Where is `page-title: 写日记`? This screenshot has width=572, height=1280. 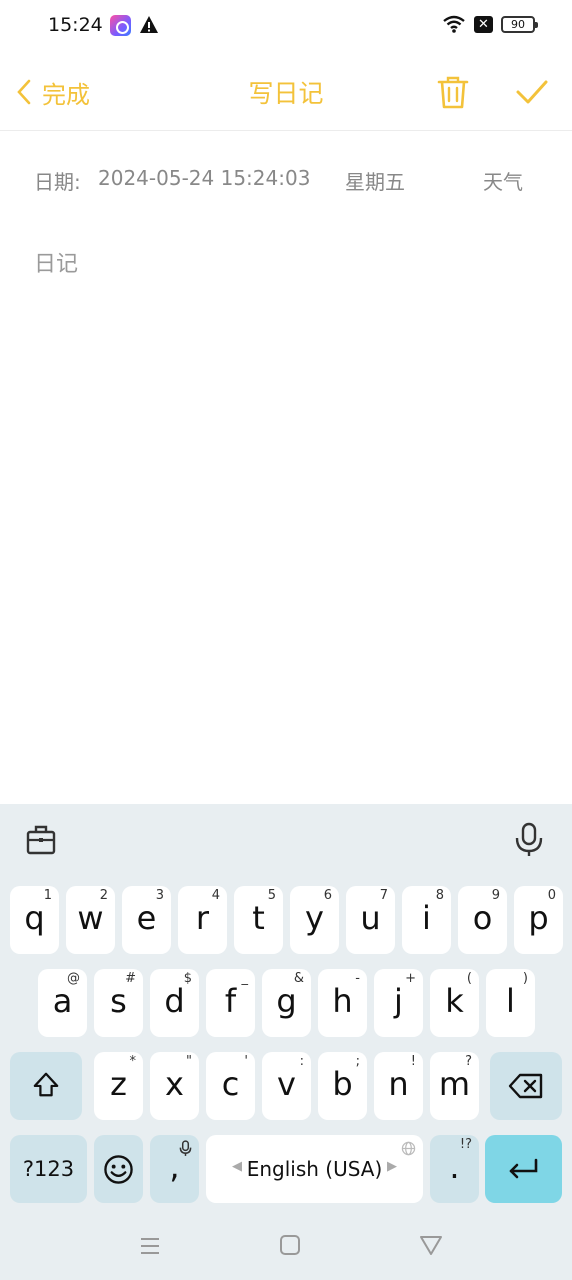
page-title: 写日记 is located at coordinates (286, 93).